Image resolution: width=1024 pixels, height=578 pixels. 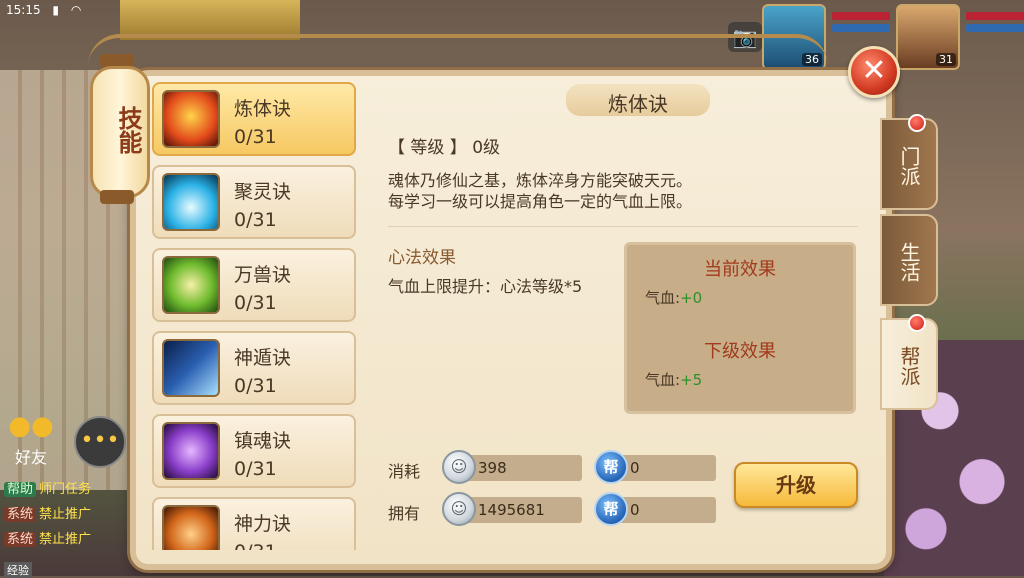 I want to click on skill-item: 镇魂诀 0/31, so click(x=254, y=451).